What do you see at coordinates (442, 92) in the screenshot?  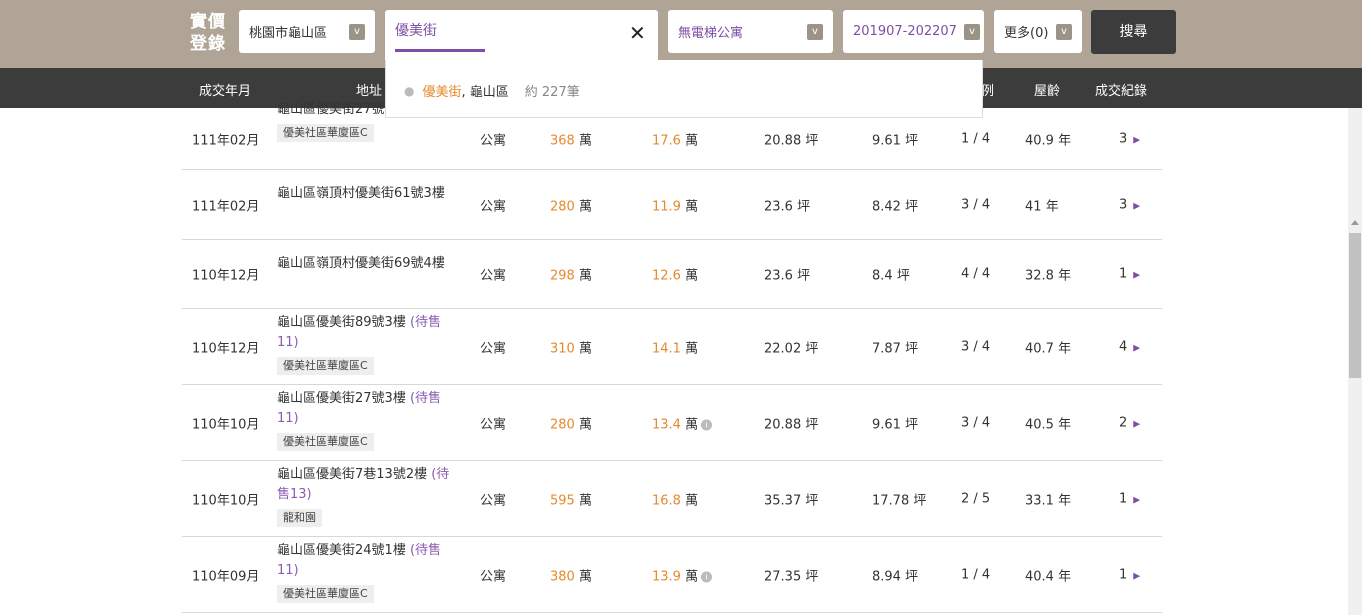 I see `suggestion-highlight: 優美街` at bounding box center [442, 92].